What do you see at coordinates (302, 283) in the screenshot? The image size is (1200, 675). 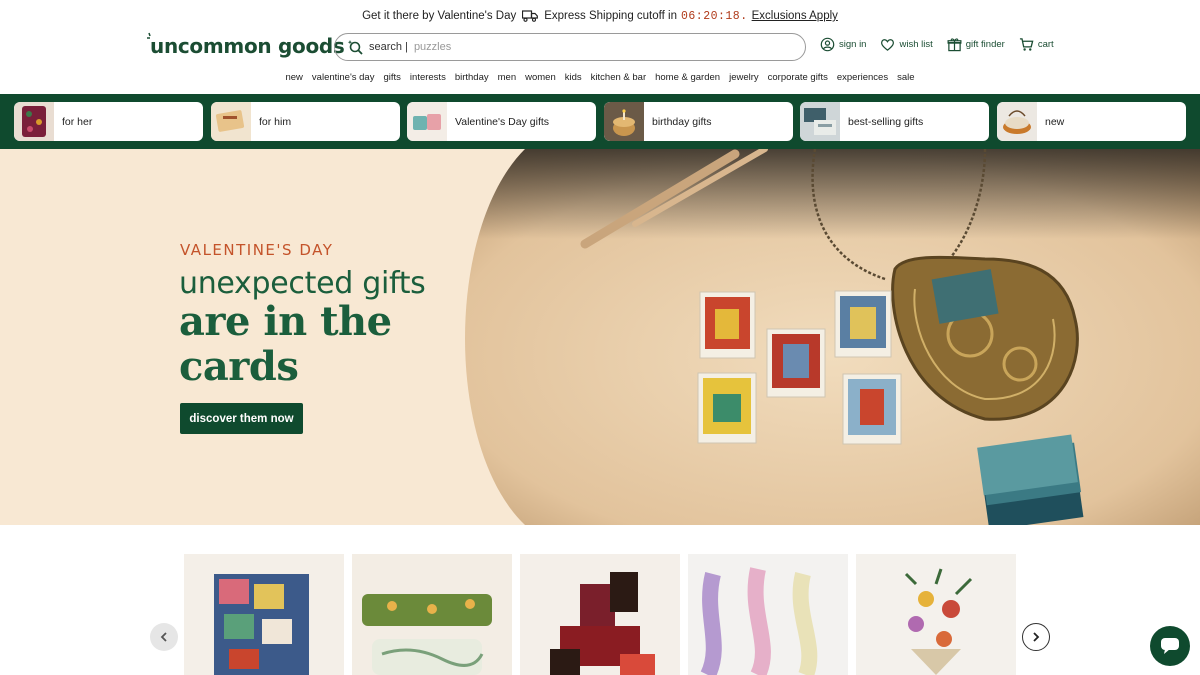 I see `hero-subtitle: unexpected gifts` at bounding box center [302, 283].